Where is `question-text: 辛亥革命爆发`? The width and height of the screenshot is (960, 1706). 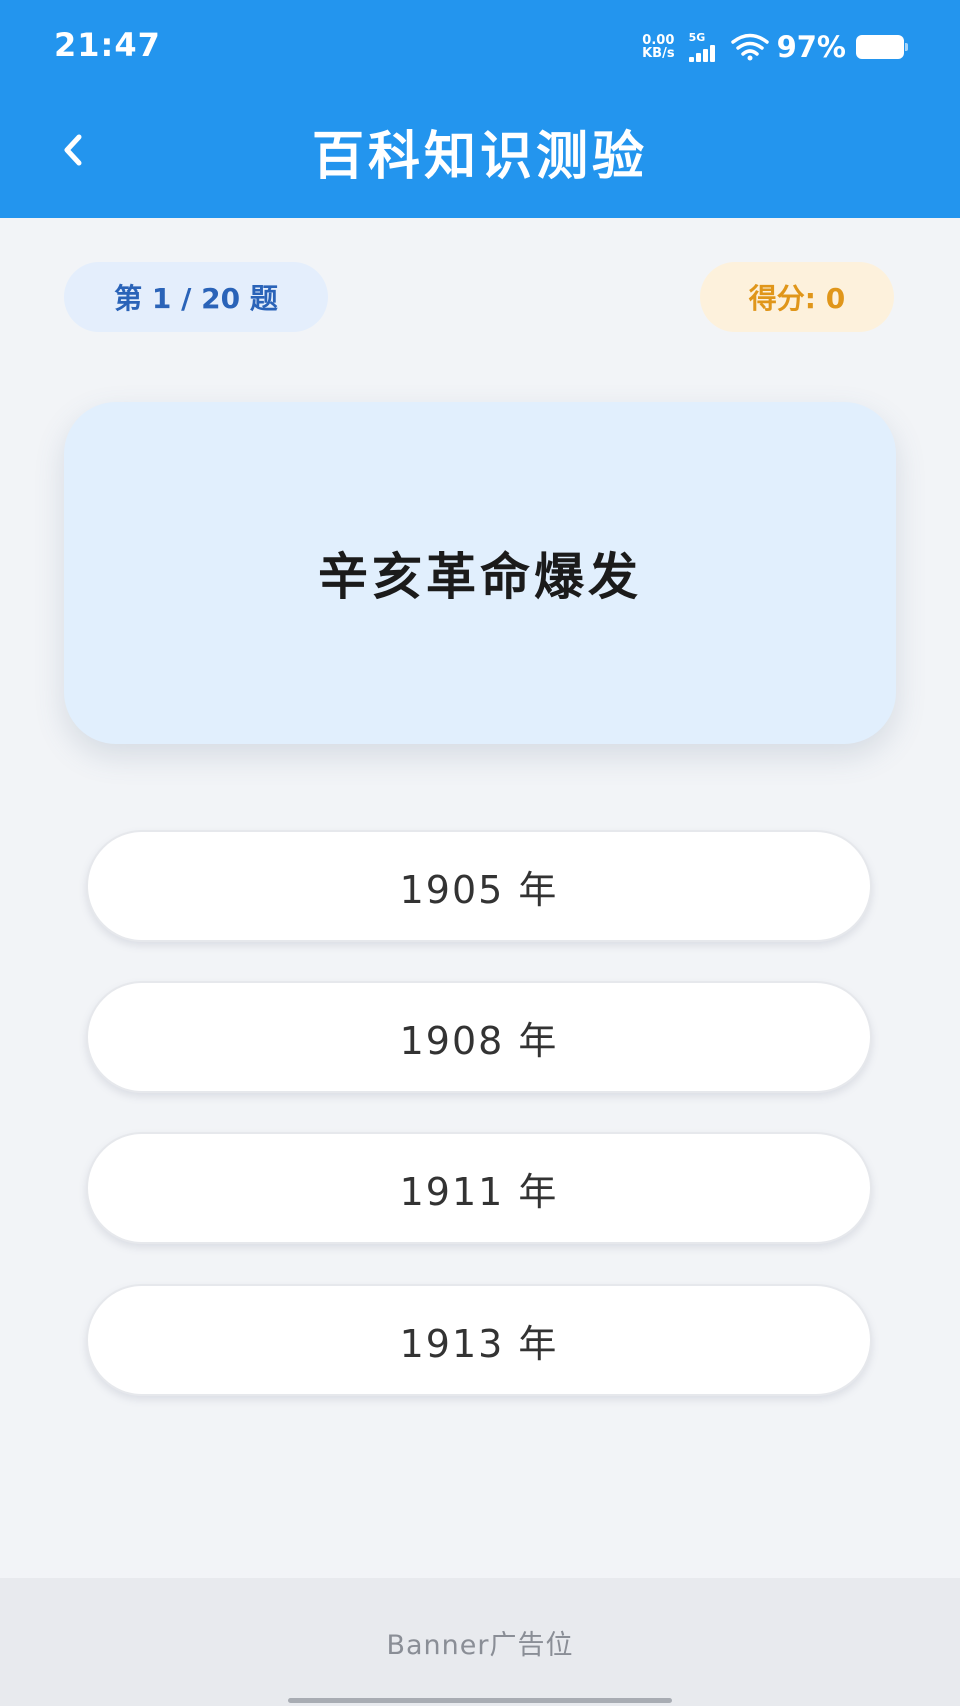 question-text: 辛亥革命爆发 is located at coordinates (480, 577).